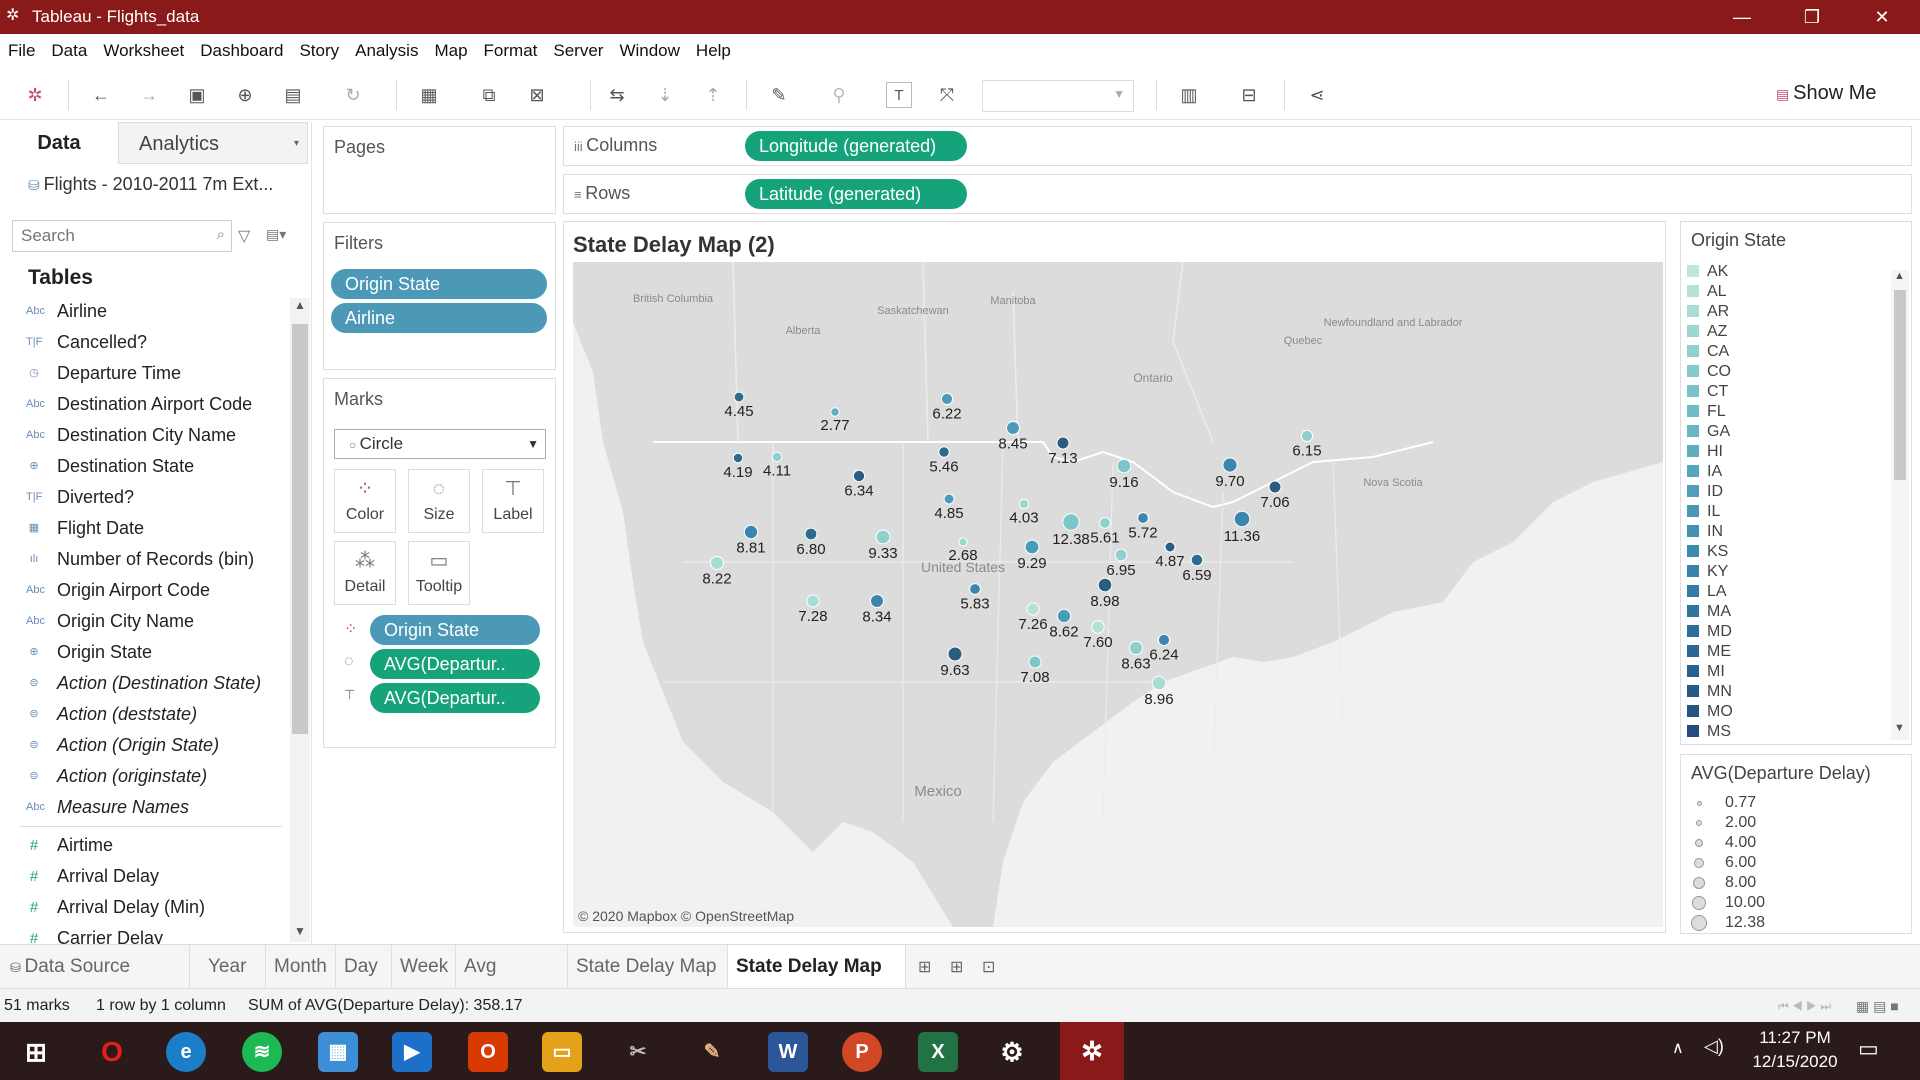 The width and height of the screenshot is (1920, 1080). Describe the element at coordinates (386, 51) in the screenshot. I see `menu-analysis: Analysis` at that location.